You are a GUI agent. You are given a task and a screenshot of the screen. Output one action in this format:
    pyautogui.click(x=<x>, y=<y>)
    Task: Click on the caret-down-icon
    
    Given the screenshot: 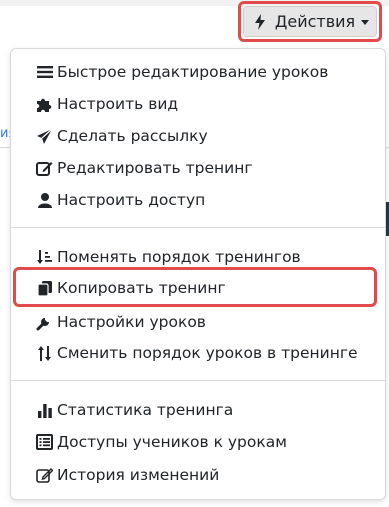 What is the action you would take?
    pyautogui.click(x=365, y=22)
    